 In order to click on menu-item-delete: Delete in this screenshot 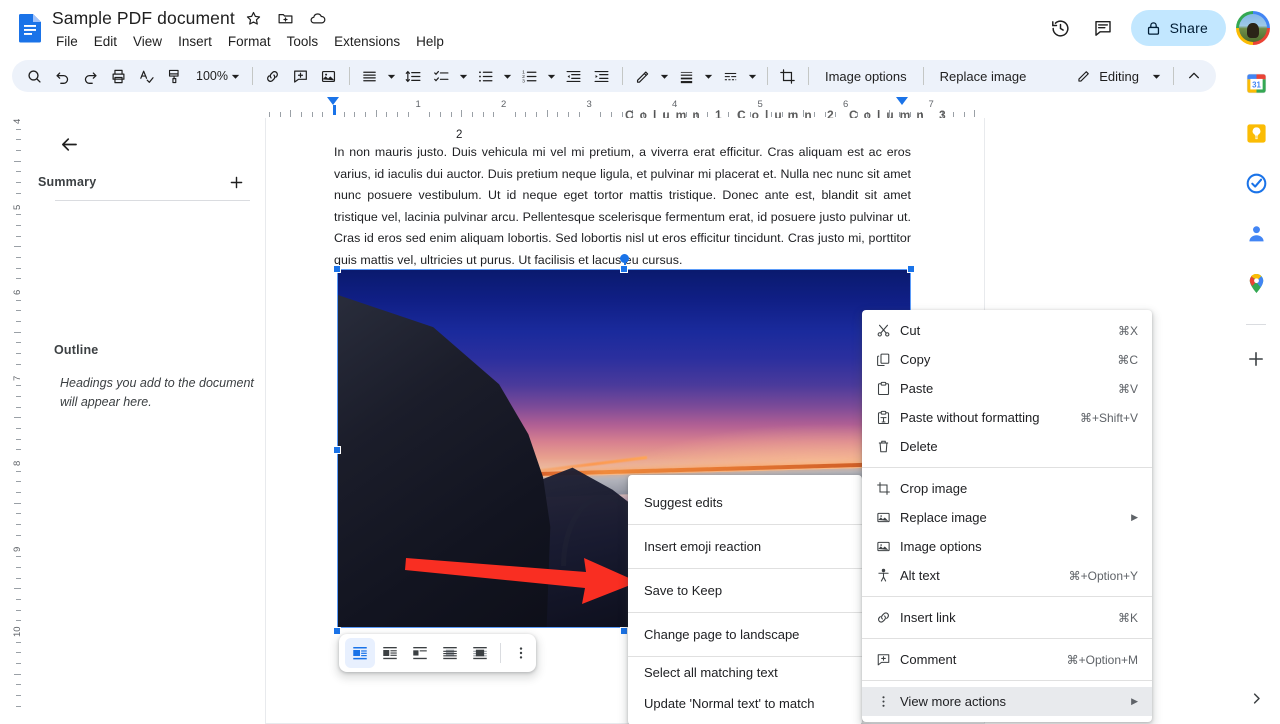, I will do `click(1007, 446)`.